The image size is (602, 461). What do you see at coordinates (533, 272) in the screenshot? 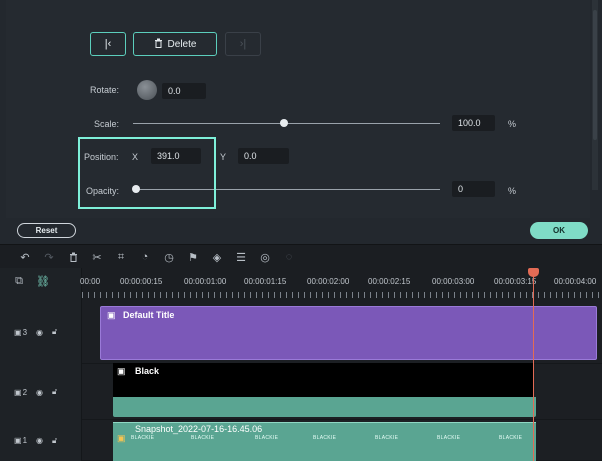
I see `playhead-handle` at bounding box center [533, 272].